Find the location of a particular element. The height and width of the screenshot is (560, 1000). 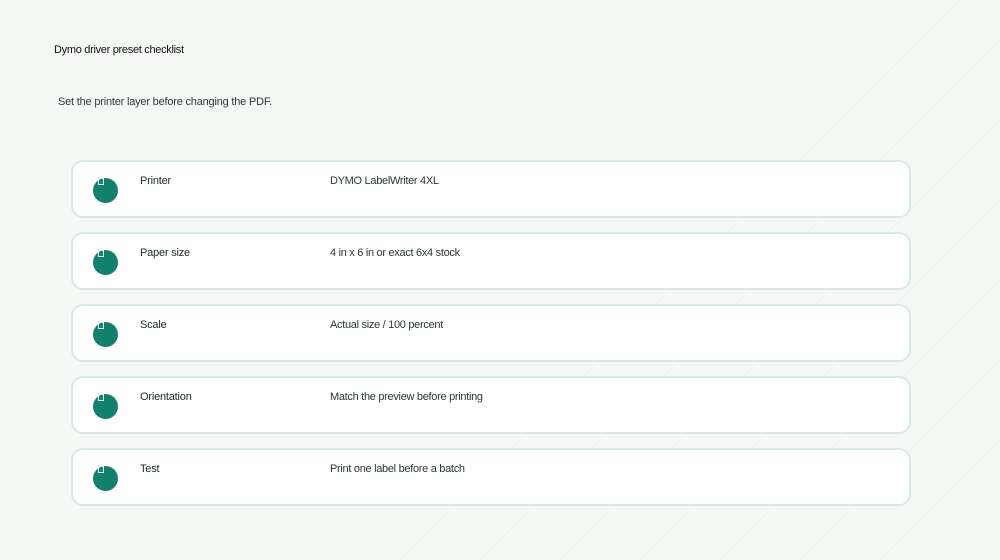

checklist-item-label: Orientation is located at coordinates (166, 397).